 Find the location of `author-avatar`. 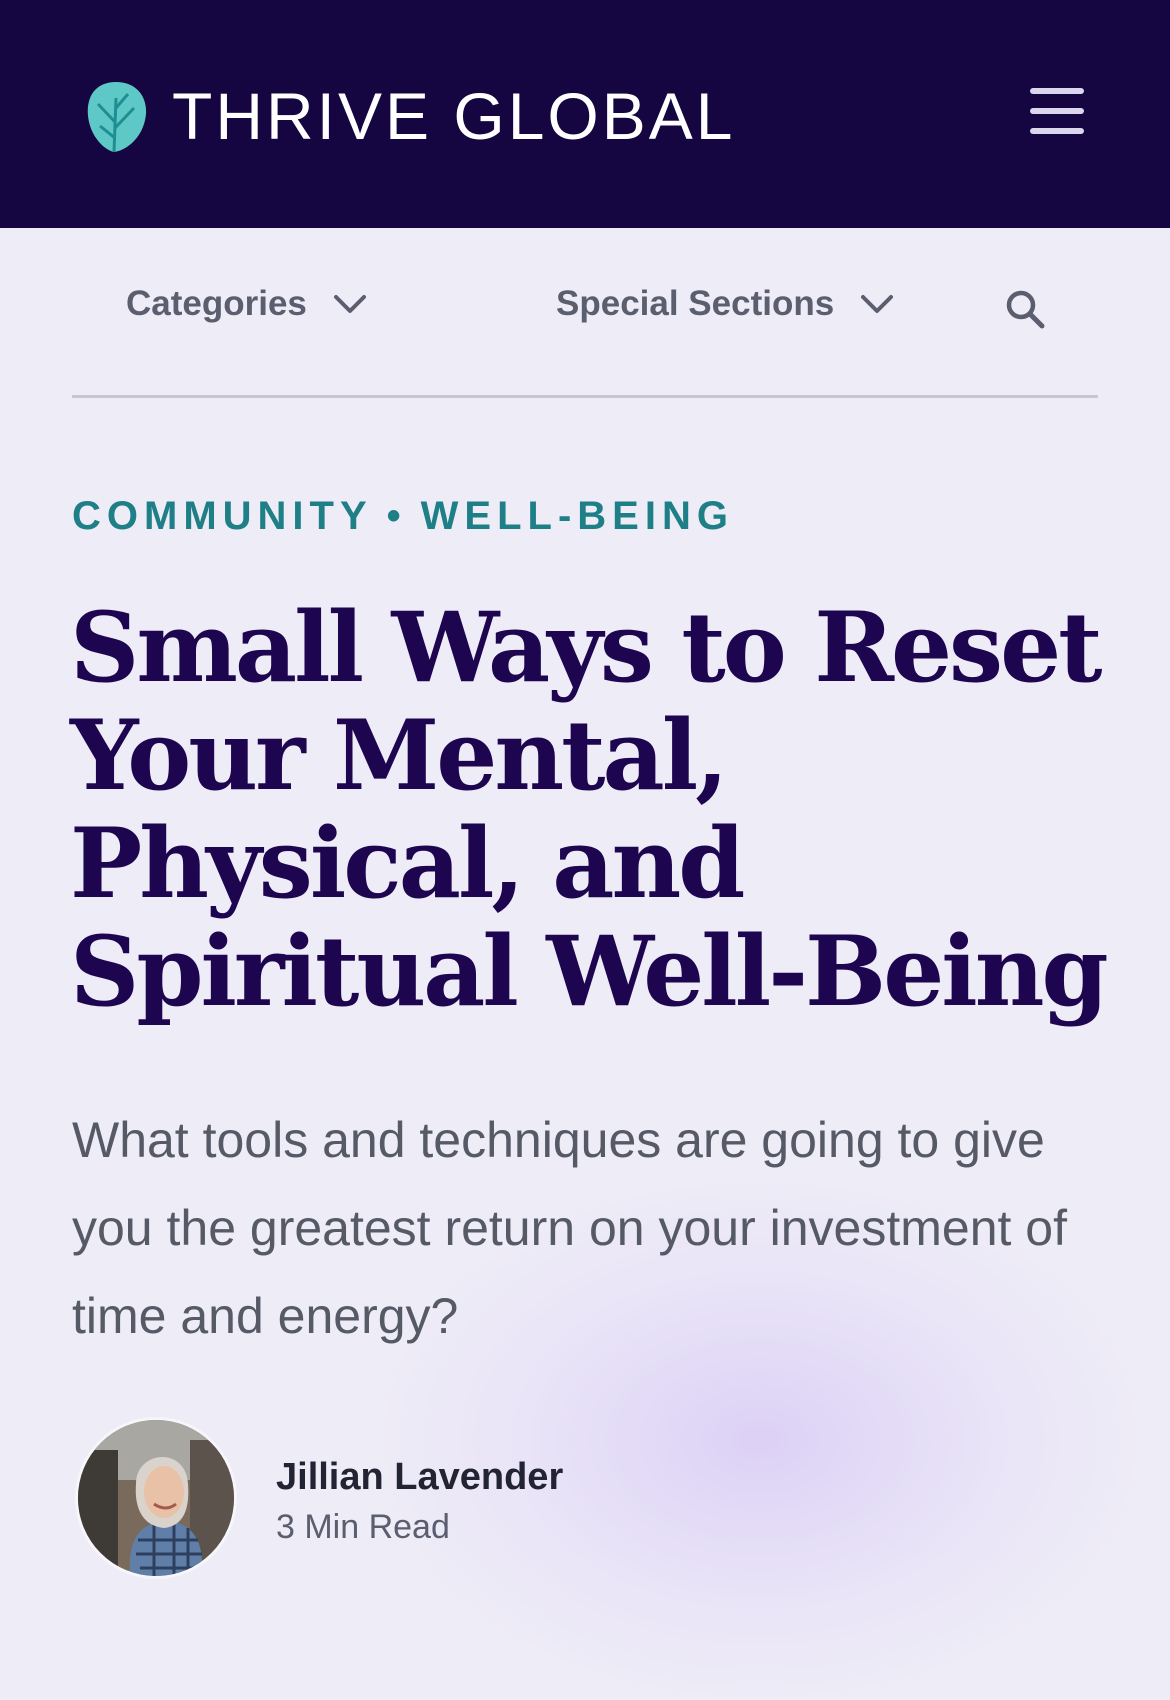

author-avatar is located at coordinates (156, 1498).